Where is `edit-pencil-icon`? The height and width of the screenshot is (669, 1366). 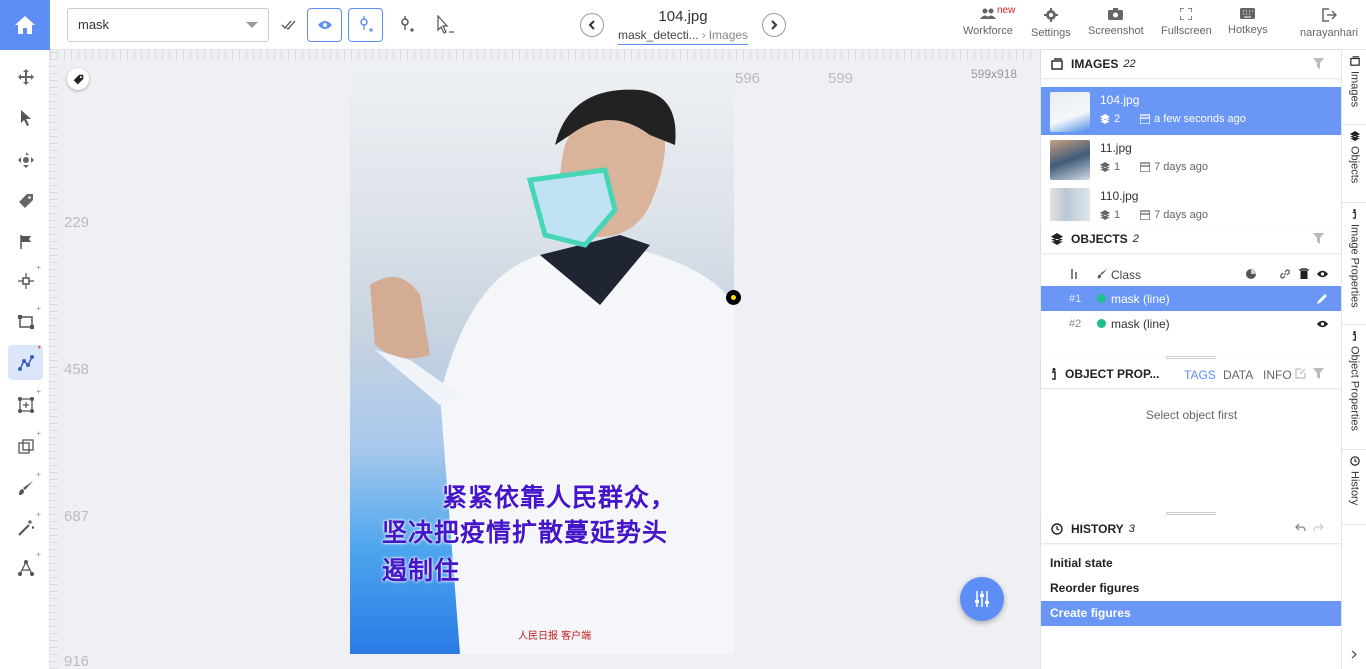
edit-pencil-icon is located at coordinates (1322, 298).